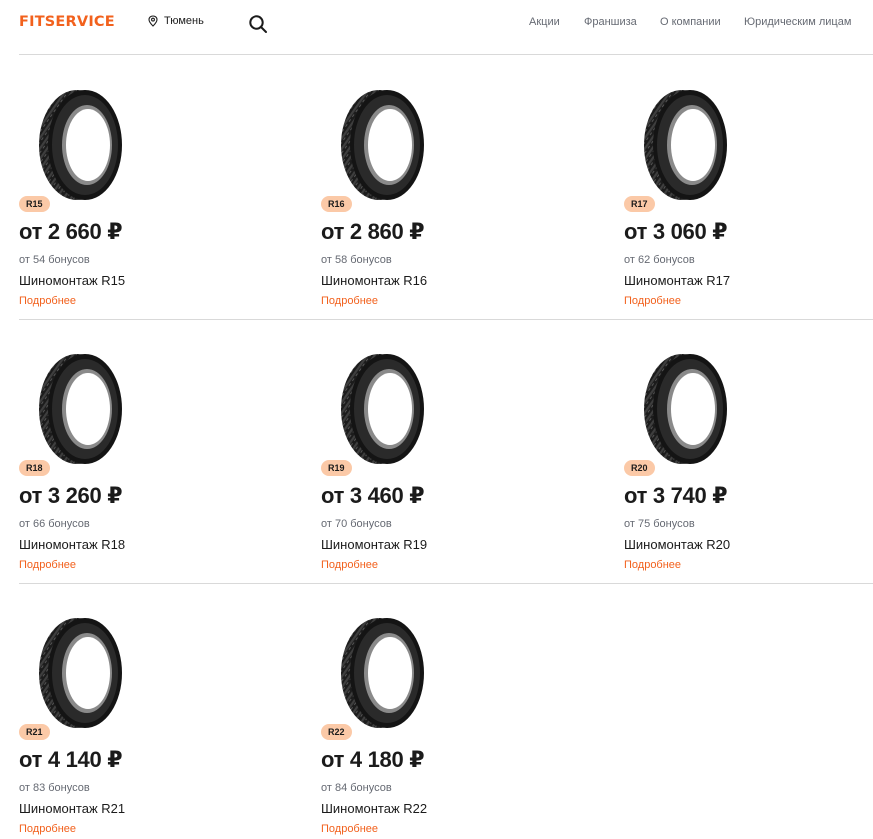  What do you see at coordinates (356, 788) in the screenshot?
I see `bonus-text: от 84 бонусов` at bounding box center [356, 788].